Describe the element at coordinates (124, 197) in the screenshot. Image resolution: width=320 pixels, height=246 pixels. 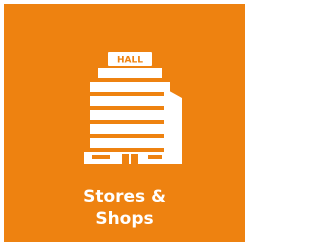
I see `tile-label-line-1: Stores &` at that location.